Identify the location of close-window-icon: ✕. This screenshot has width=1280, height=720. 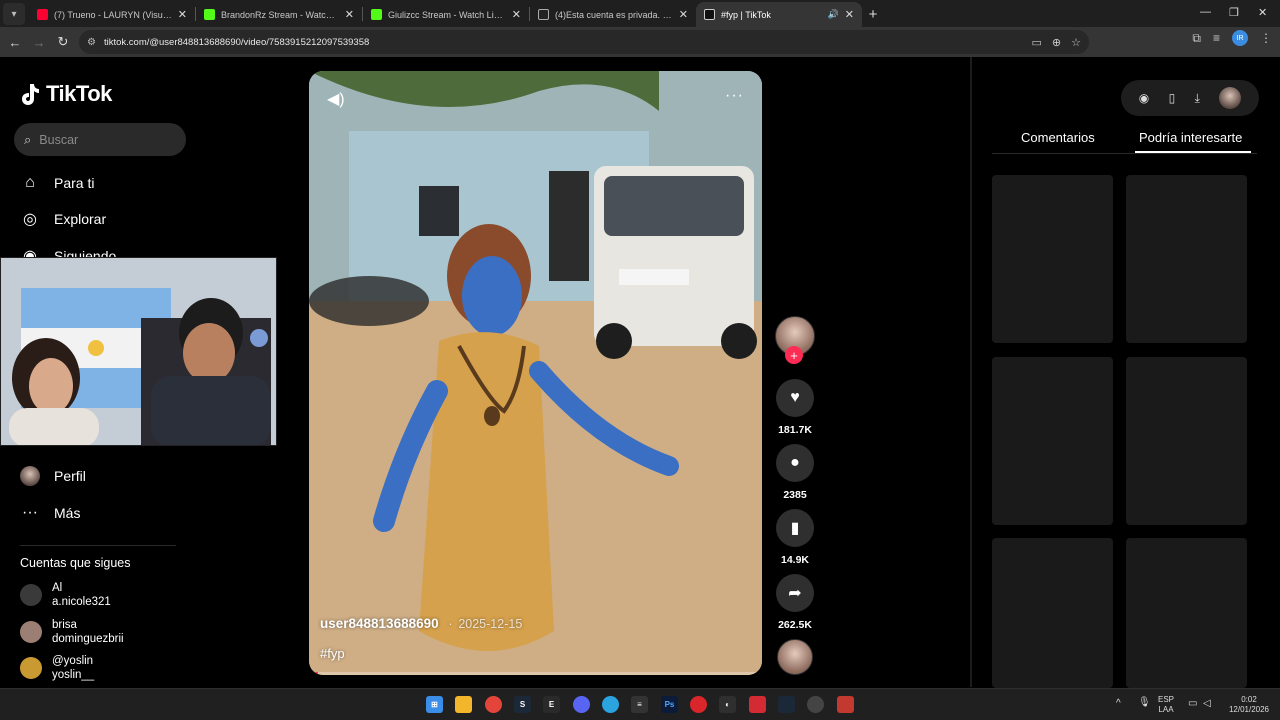
(1262, 12).